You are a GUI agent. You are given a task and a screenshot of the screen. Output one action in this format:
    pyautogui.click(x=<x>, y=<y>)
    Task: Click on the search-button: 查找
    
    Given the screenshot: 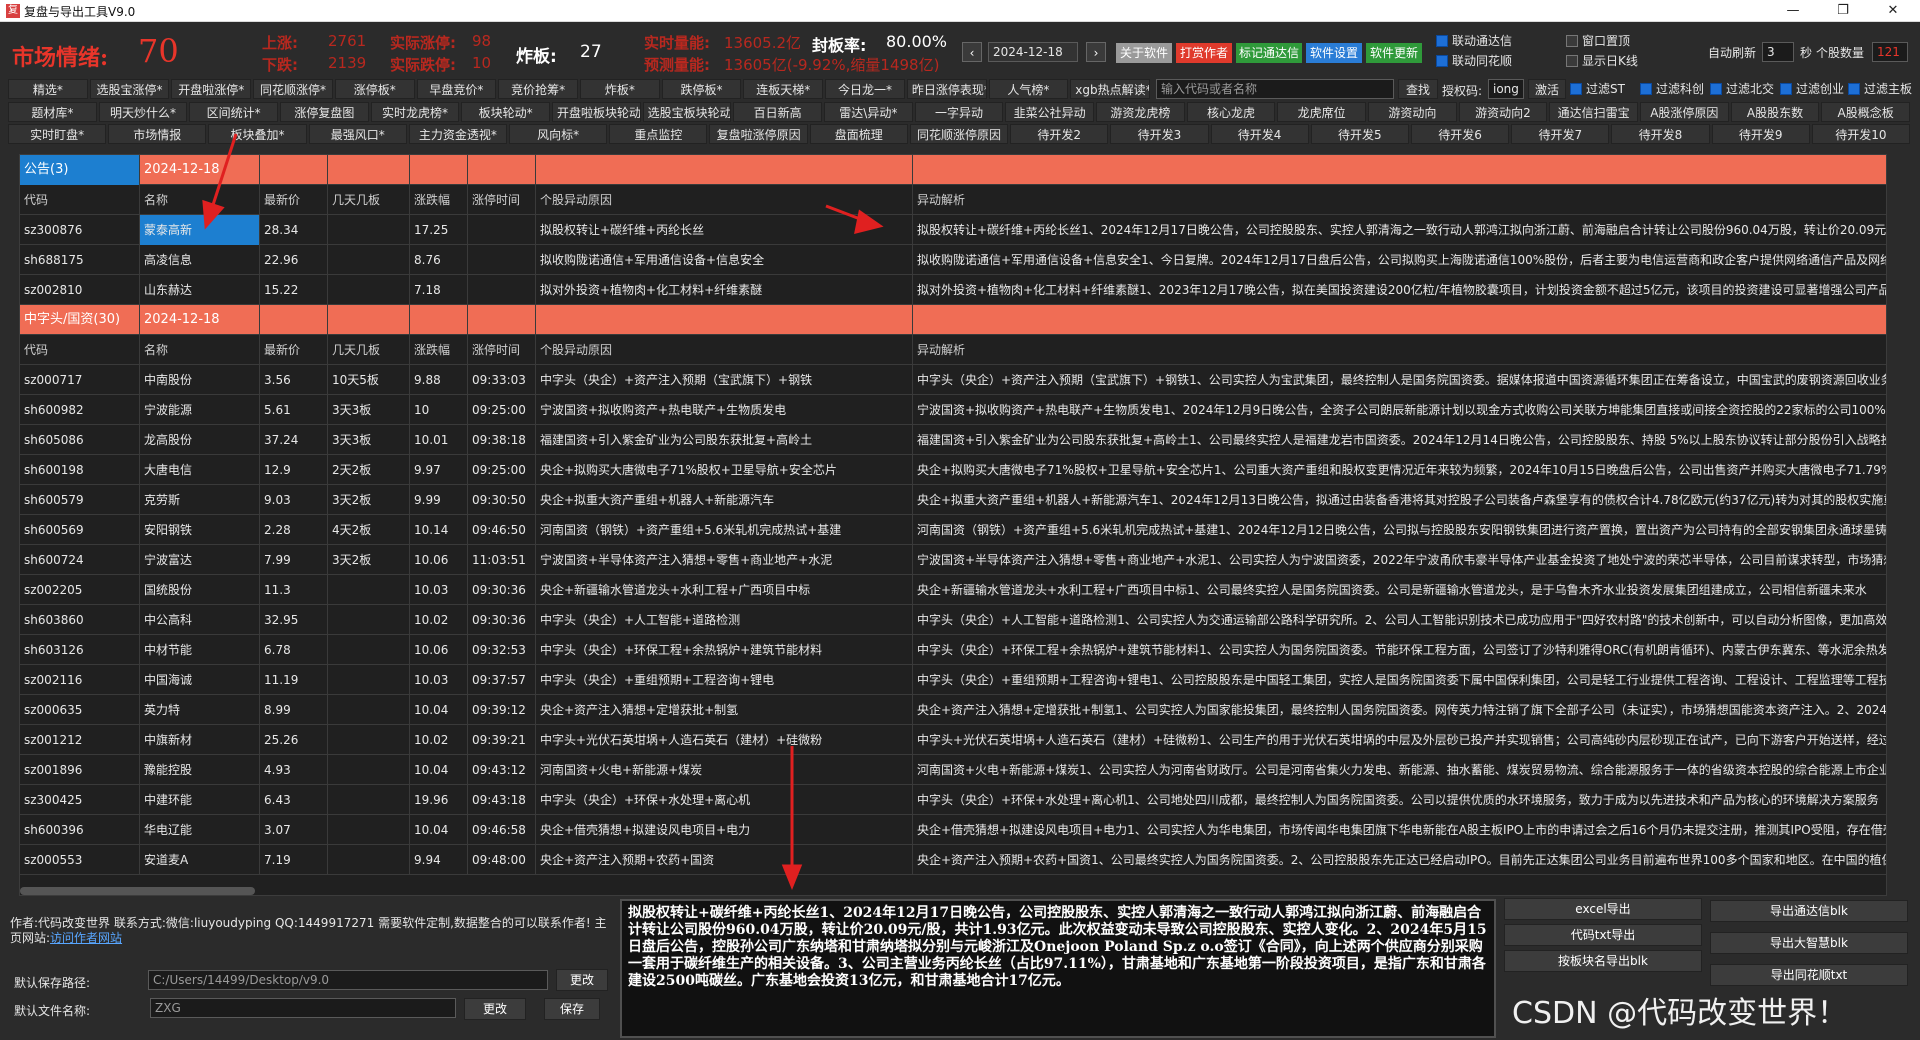 What is the action you would take?
    pyautogui.click(x=1418, y=89)
    